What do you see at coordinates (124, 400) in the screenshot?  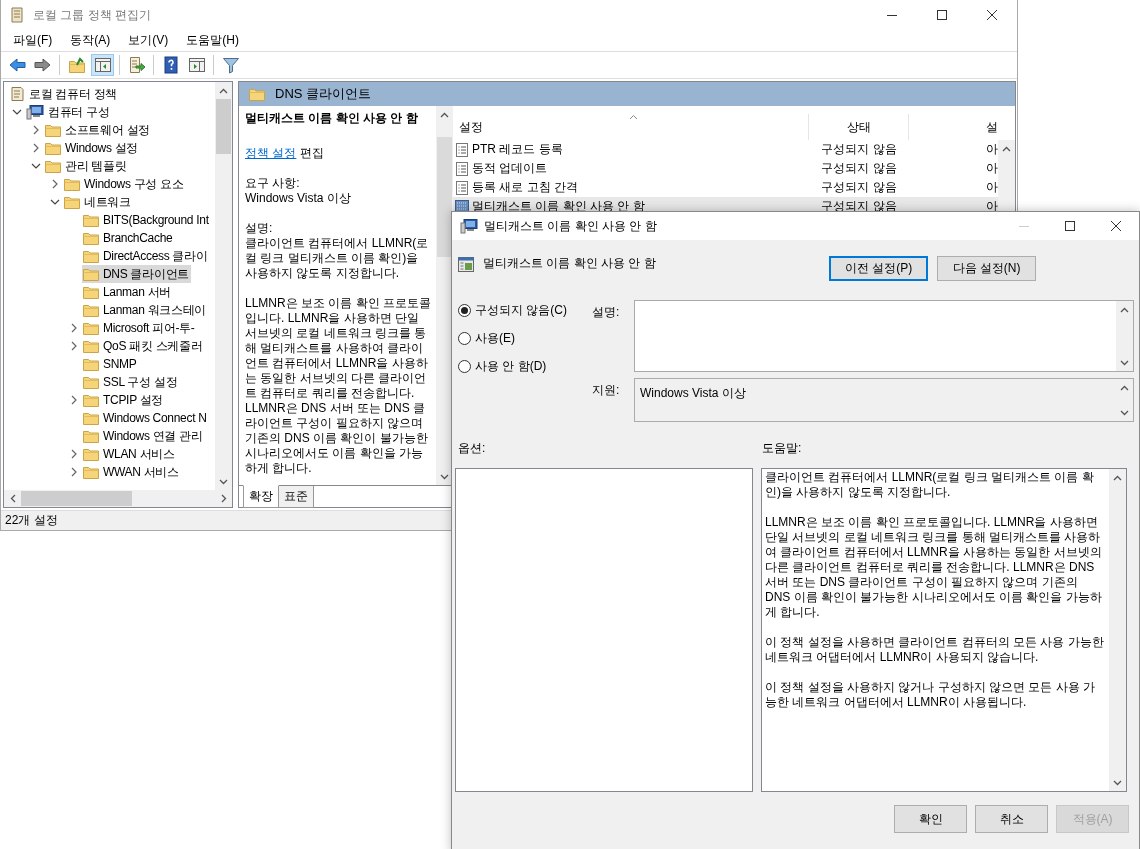 I see `tree-item: TCPIP 설정` at bounding box center [124, 400].